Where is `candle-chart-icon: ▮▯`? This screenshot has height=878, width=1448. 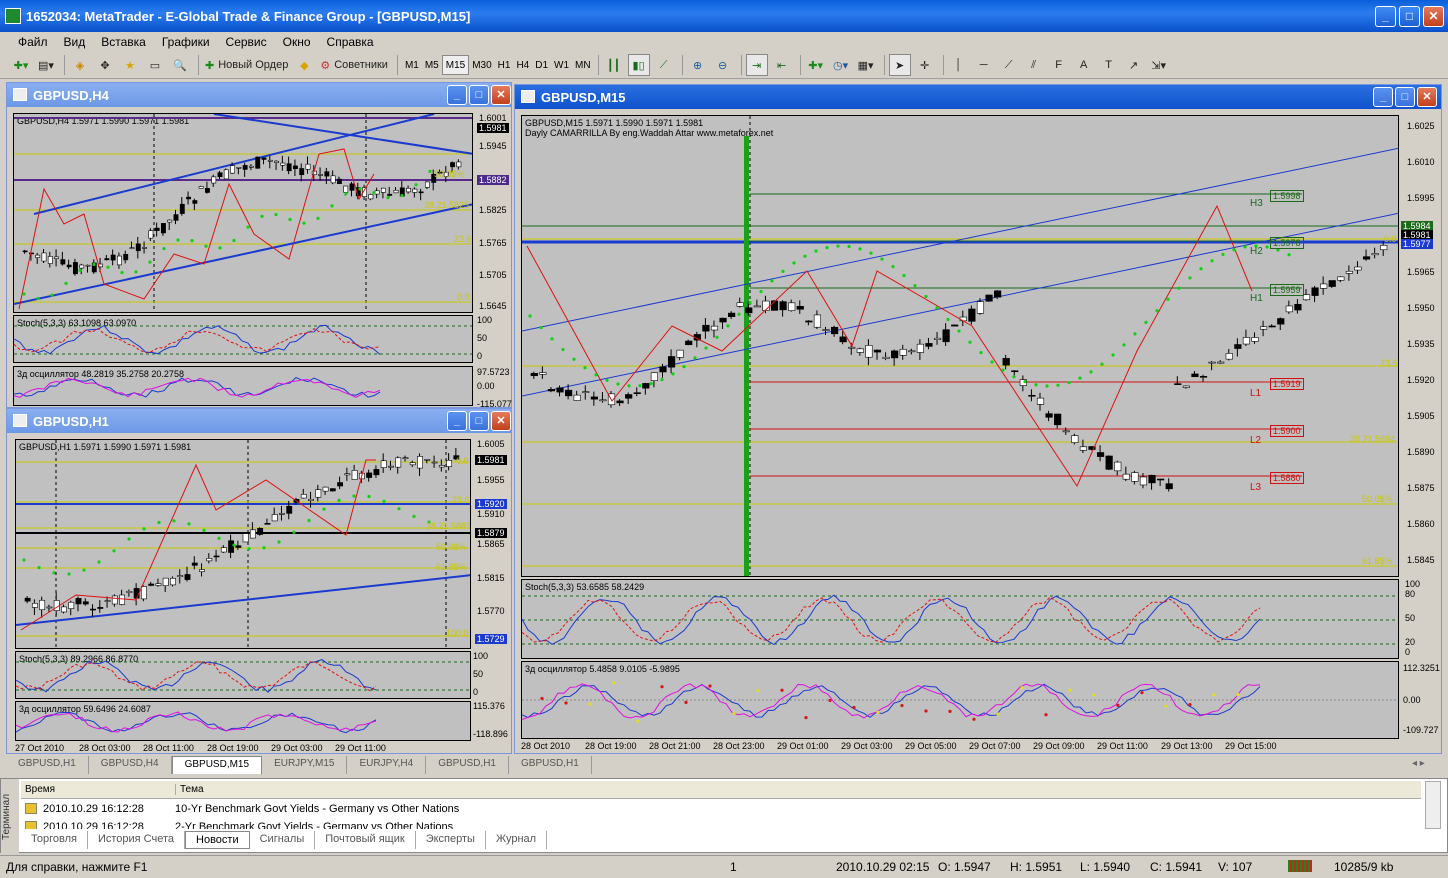 candle-chart-icon: ▮▯ is located at coordinates (638, 65).